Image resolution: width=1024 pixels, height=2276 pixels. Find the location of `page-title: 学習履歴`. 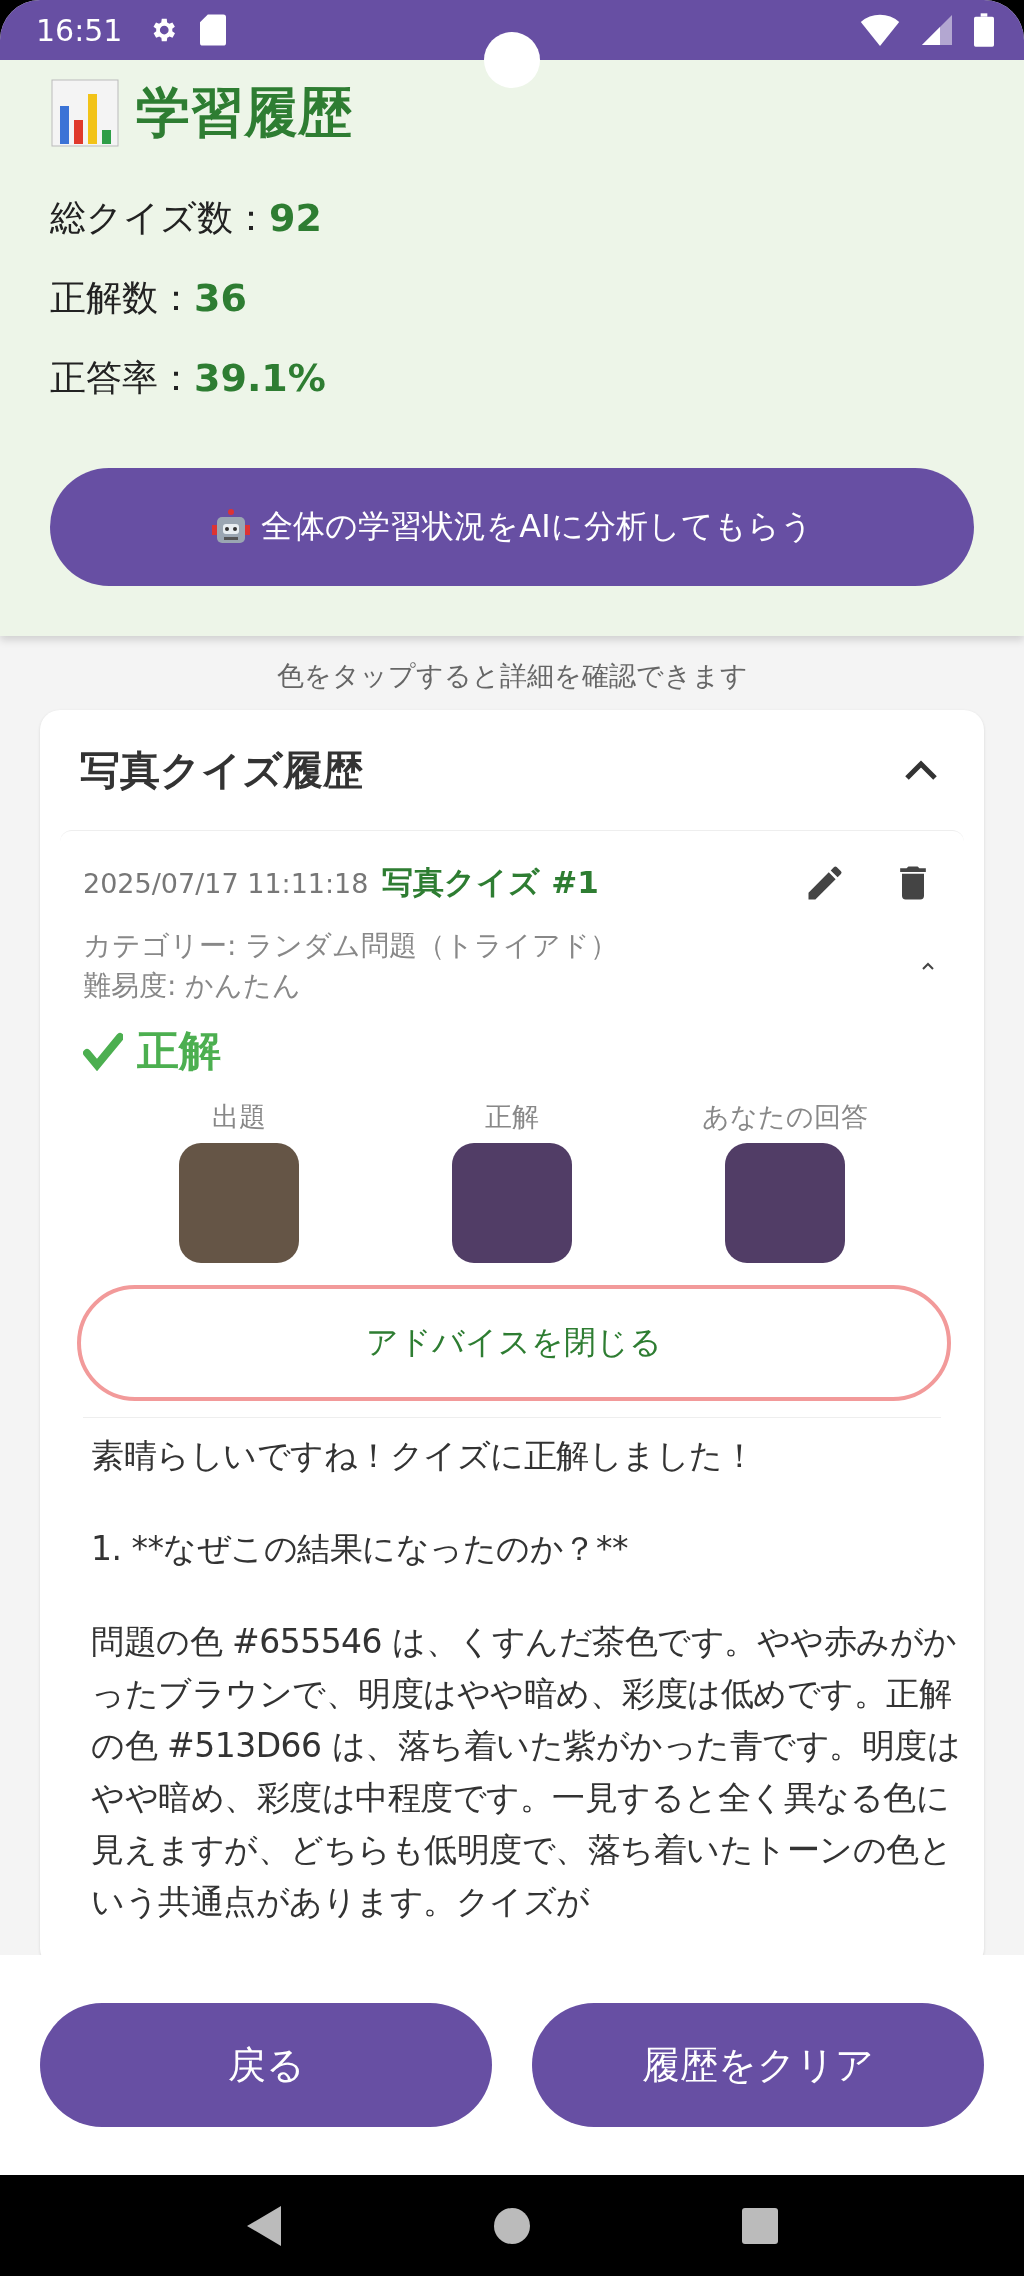

page-title: 学習履歴 is located at coordinates (244, 112).